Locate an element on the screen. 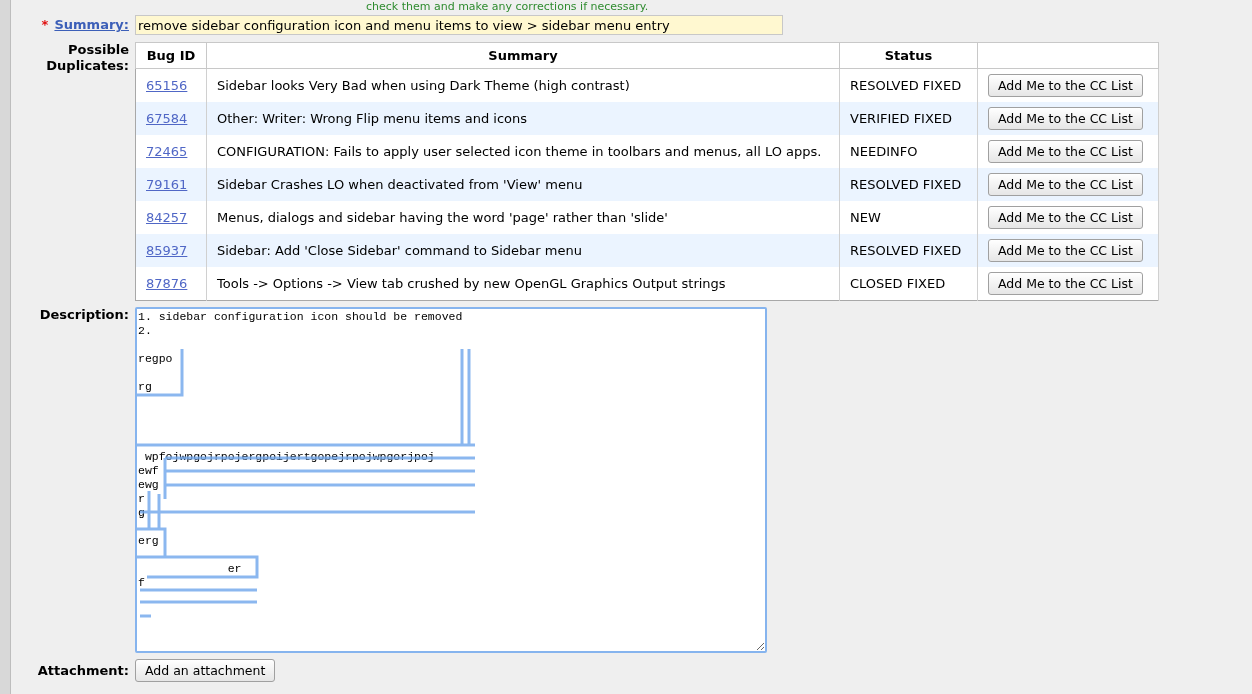 Image resolution: width=1252 pixels, height=694 pixels. bug-id-link: 79161 is located at coordinates (167, 184).